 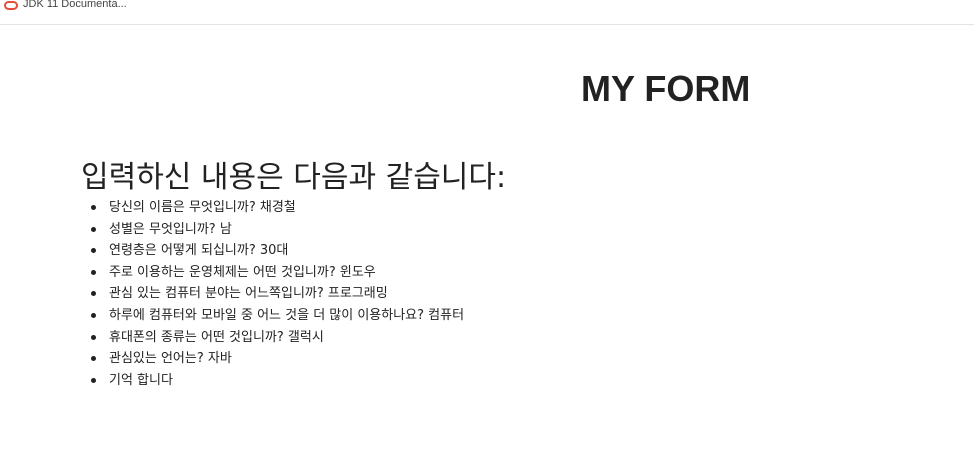 I want to click on list-item-text: 기억 합니다, so click(x=141, y=380).